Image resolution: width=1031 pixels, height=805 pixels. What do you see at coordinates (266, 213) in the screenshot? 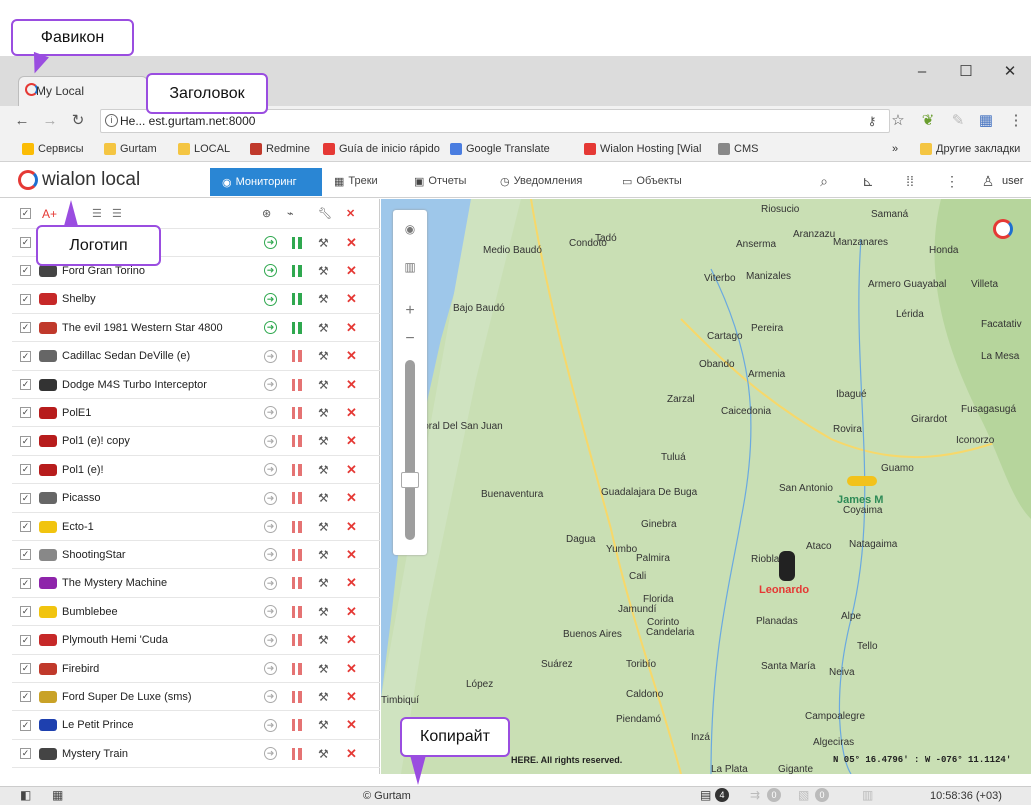
I see `connection-icon: ⊛` at bounding box center [266, 213].